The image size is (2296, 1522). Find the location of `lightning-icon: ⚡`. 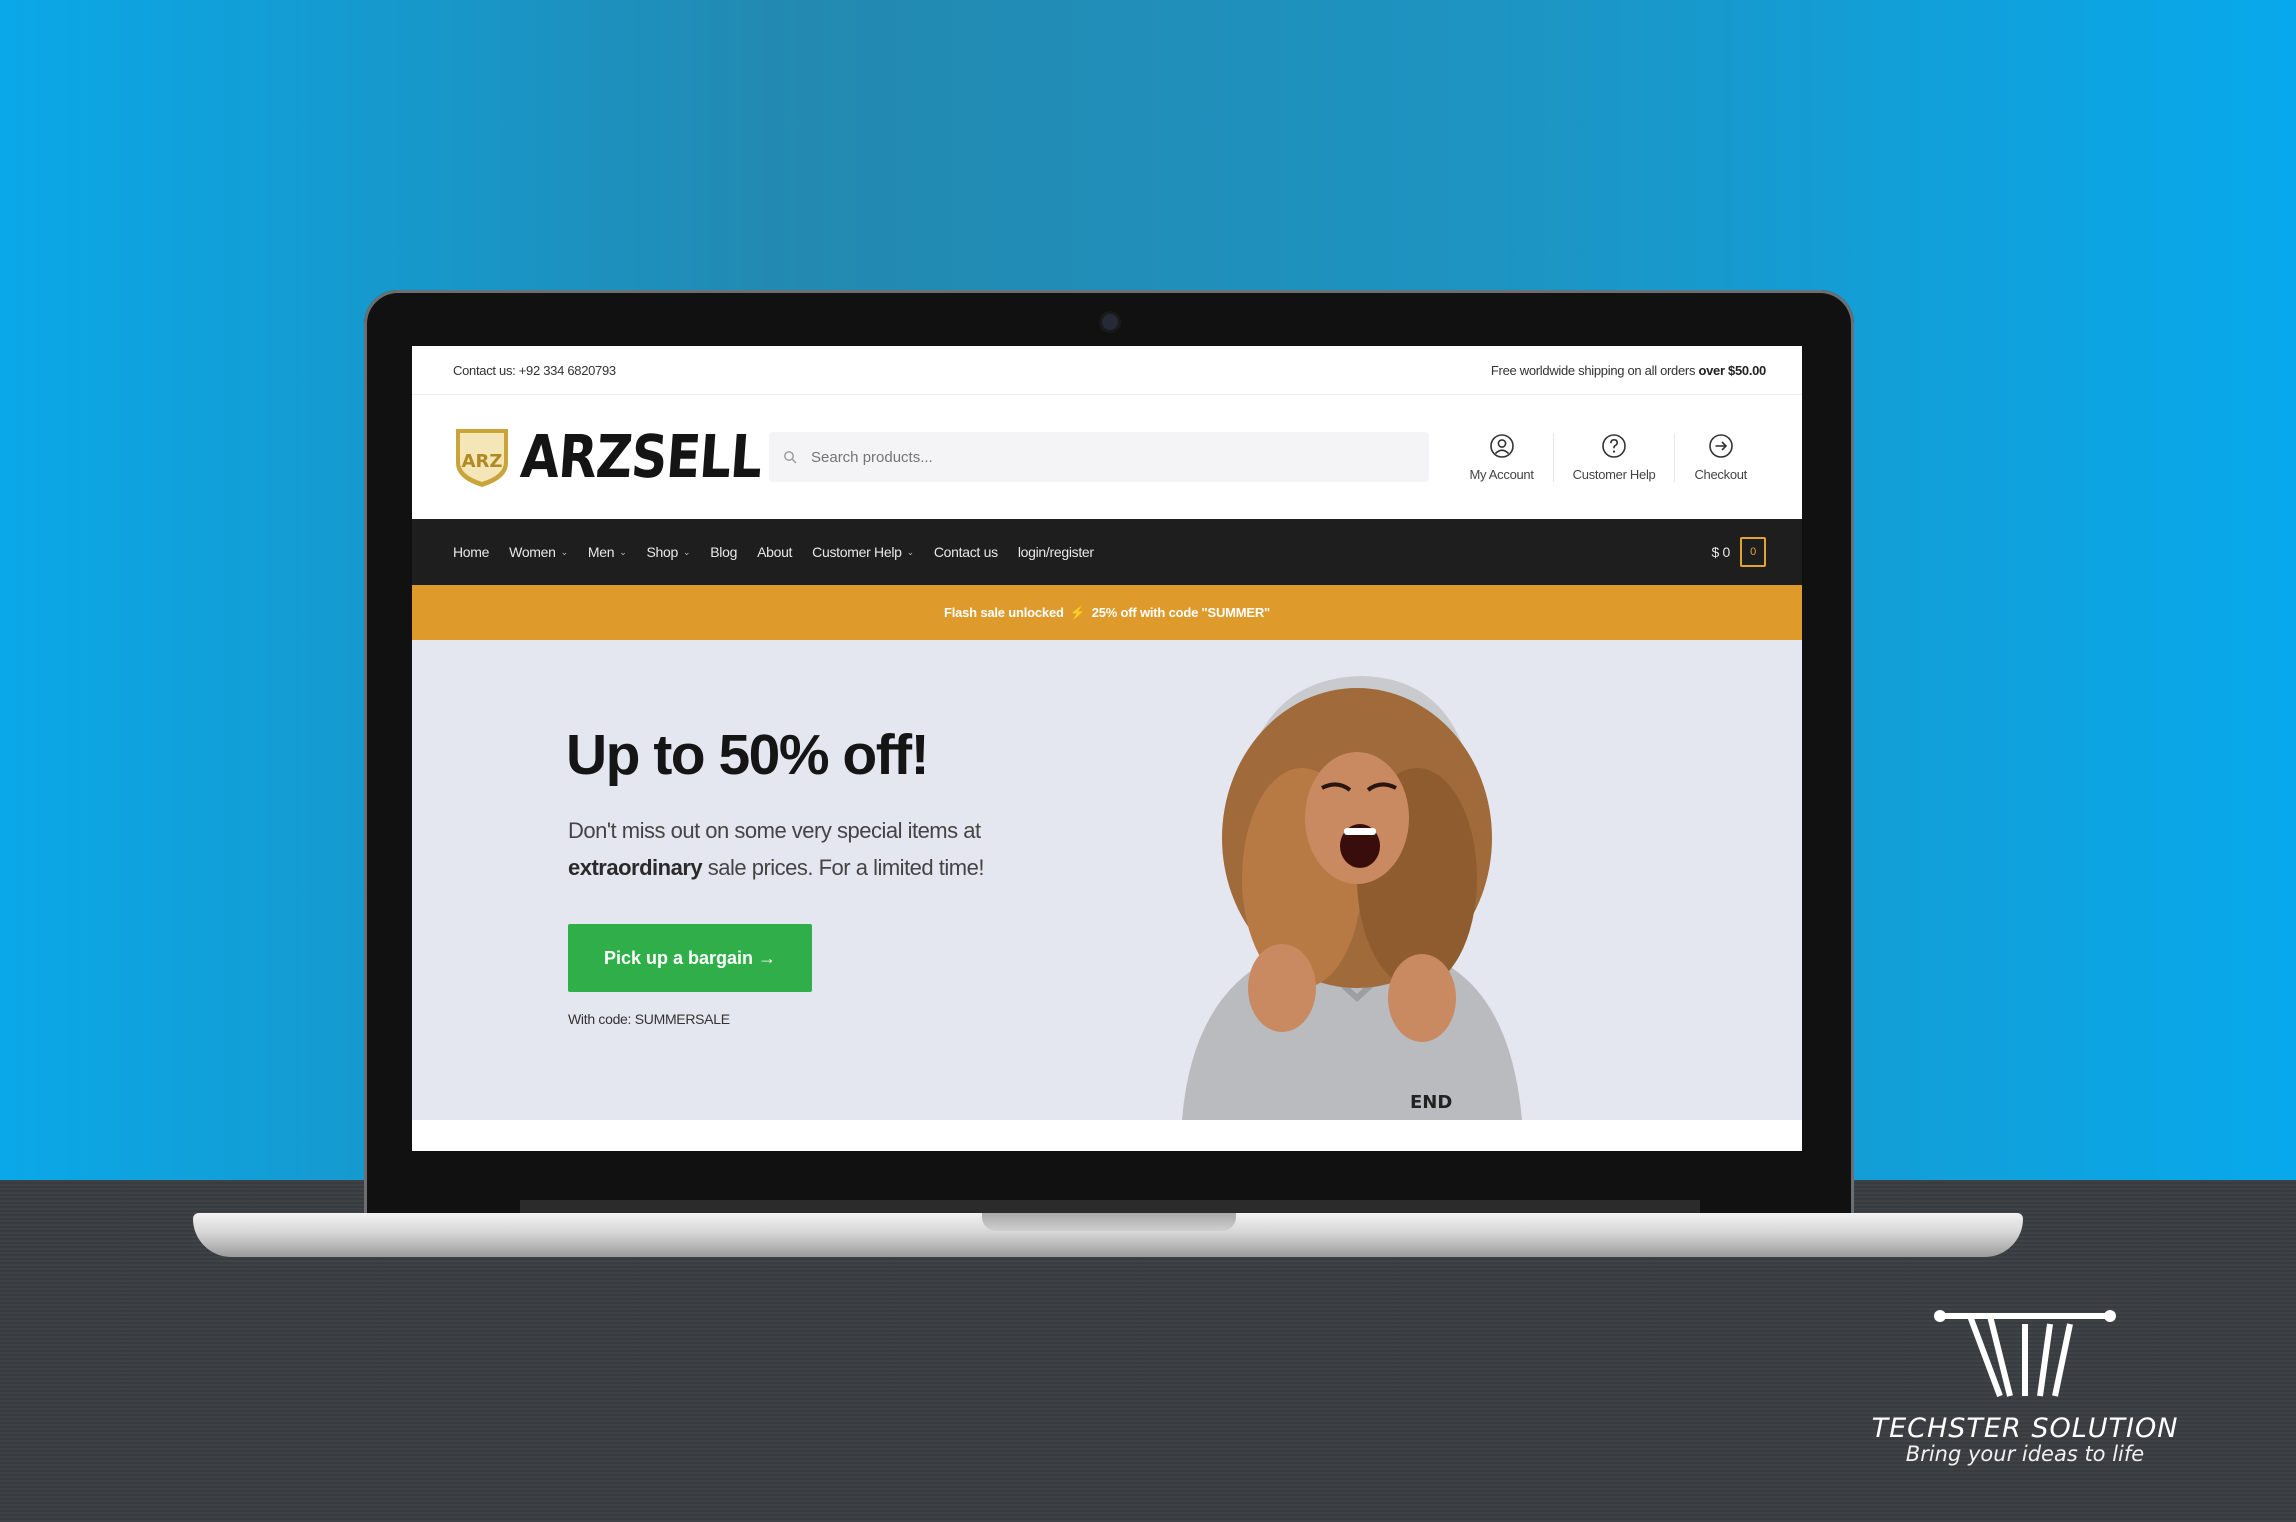

lightning-icon: ⚡ is located at coordinates (1077, 612).